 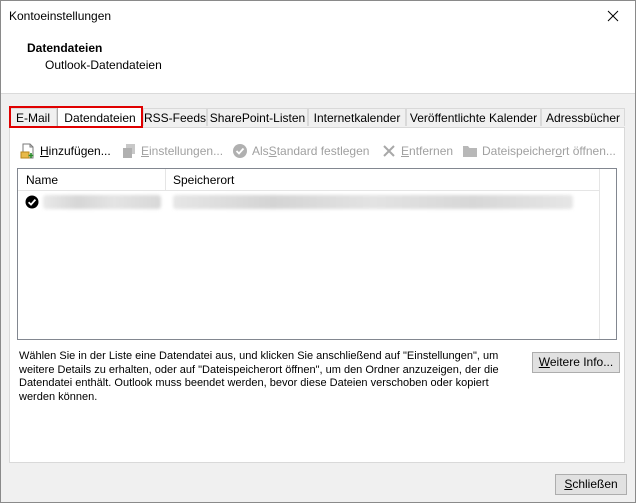 I want to click on column-header-location: Speicherort, so click(x=203, y=180).